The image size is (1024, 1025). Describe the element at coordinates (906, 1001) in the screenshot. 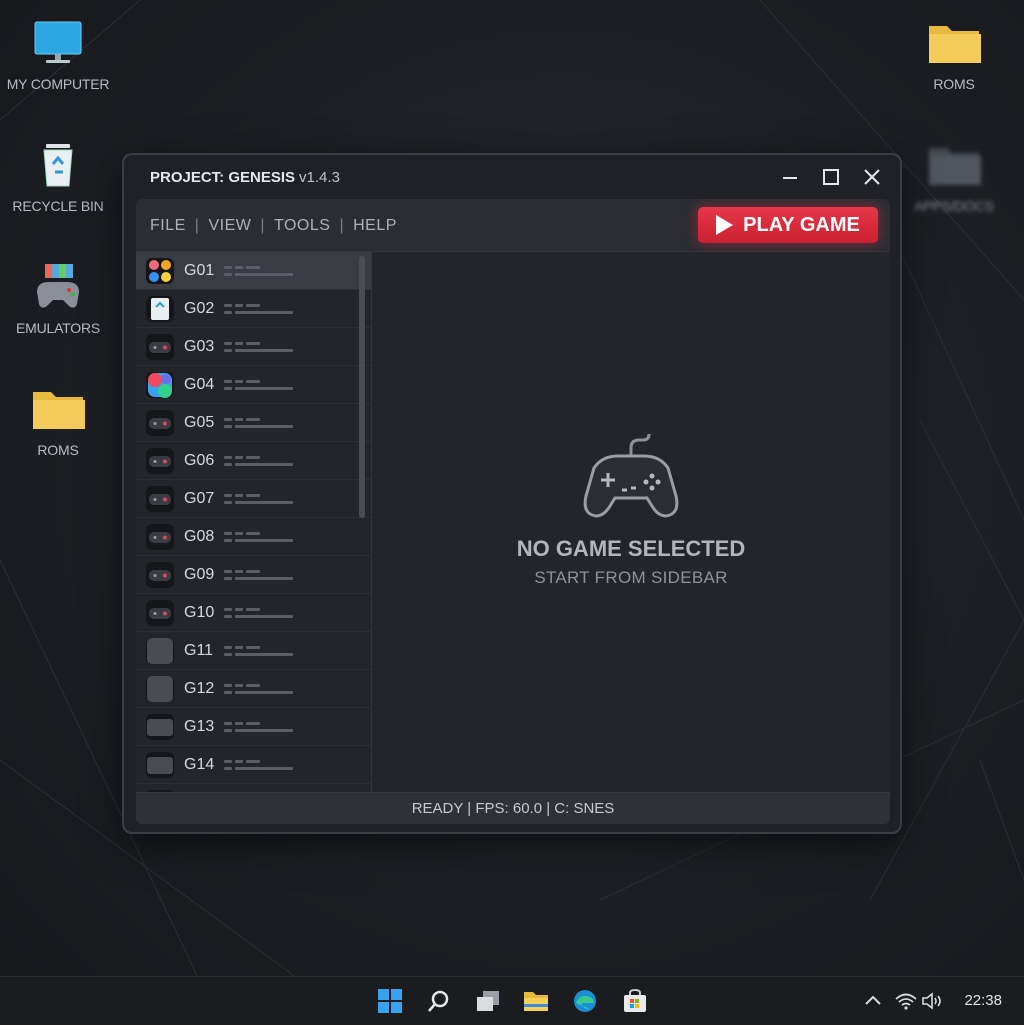

I see `wifi-icon` at that location.